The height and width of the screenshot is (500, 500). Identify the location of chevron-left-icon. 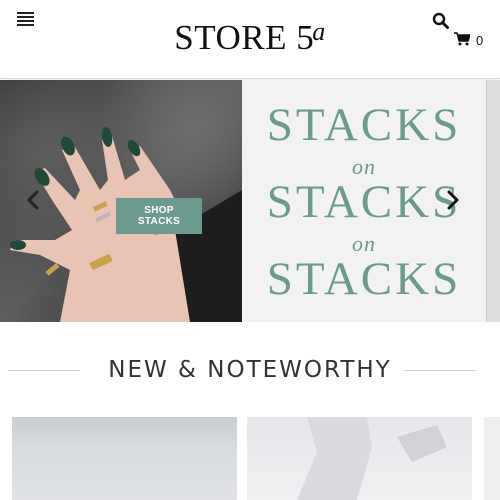
(33, 200).